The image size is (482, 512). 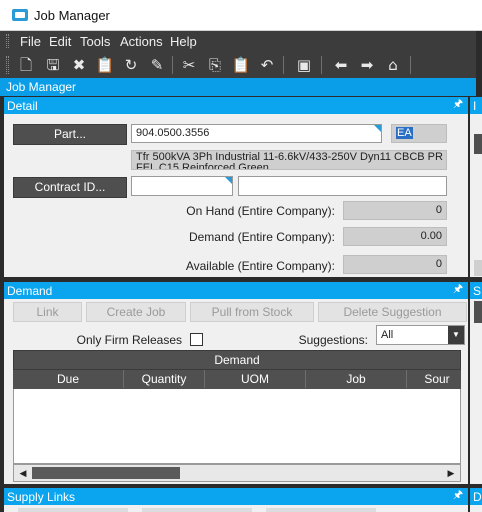 What do you see at coordinates (438, 264) in the screenshot?
I see `available-value: 0` at bounding box center [438, 264].